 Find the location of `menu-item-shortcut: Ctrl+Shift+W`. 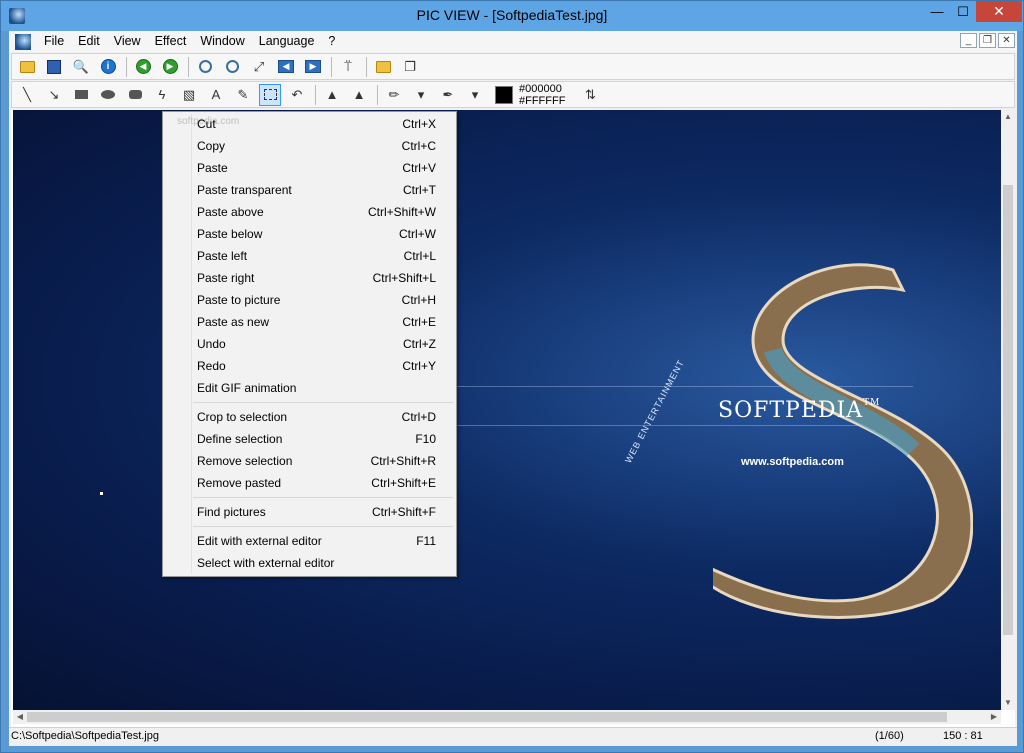

menu-item-shortcut: Ctrl+Shift+W is located at coordinates (401, 212).